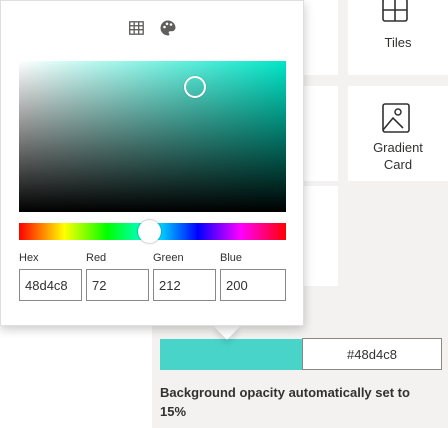  I want to click on green-input, so click(184, 285).